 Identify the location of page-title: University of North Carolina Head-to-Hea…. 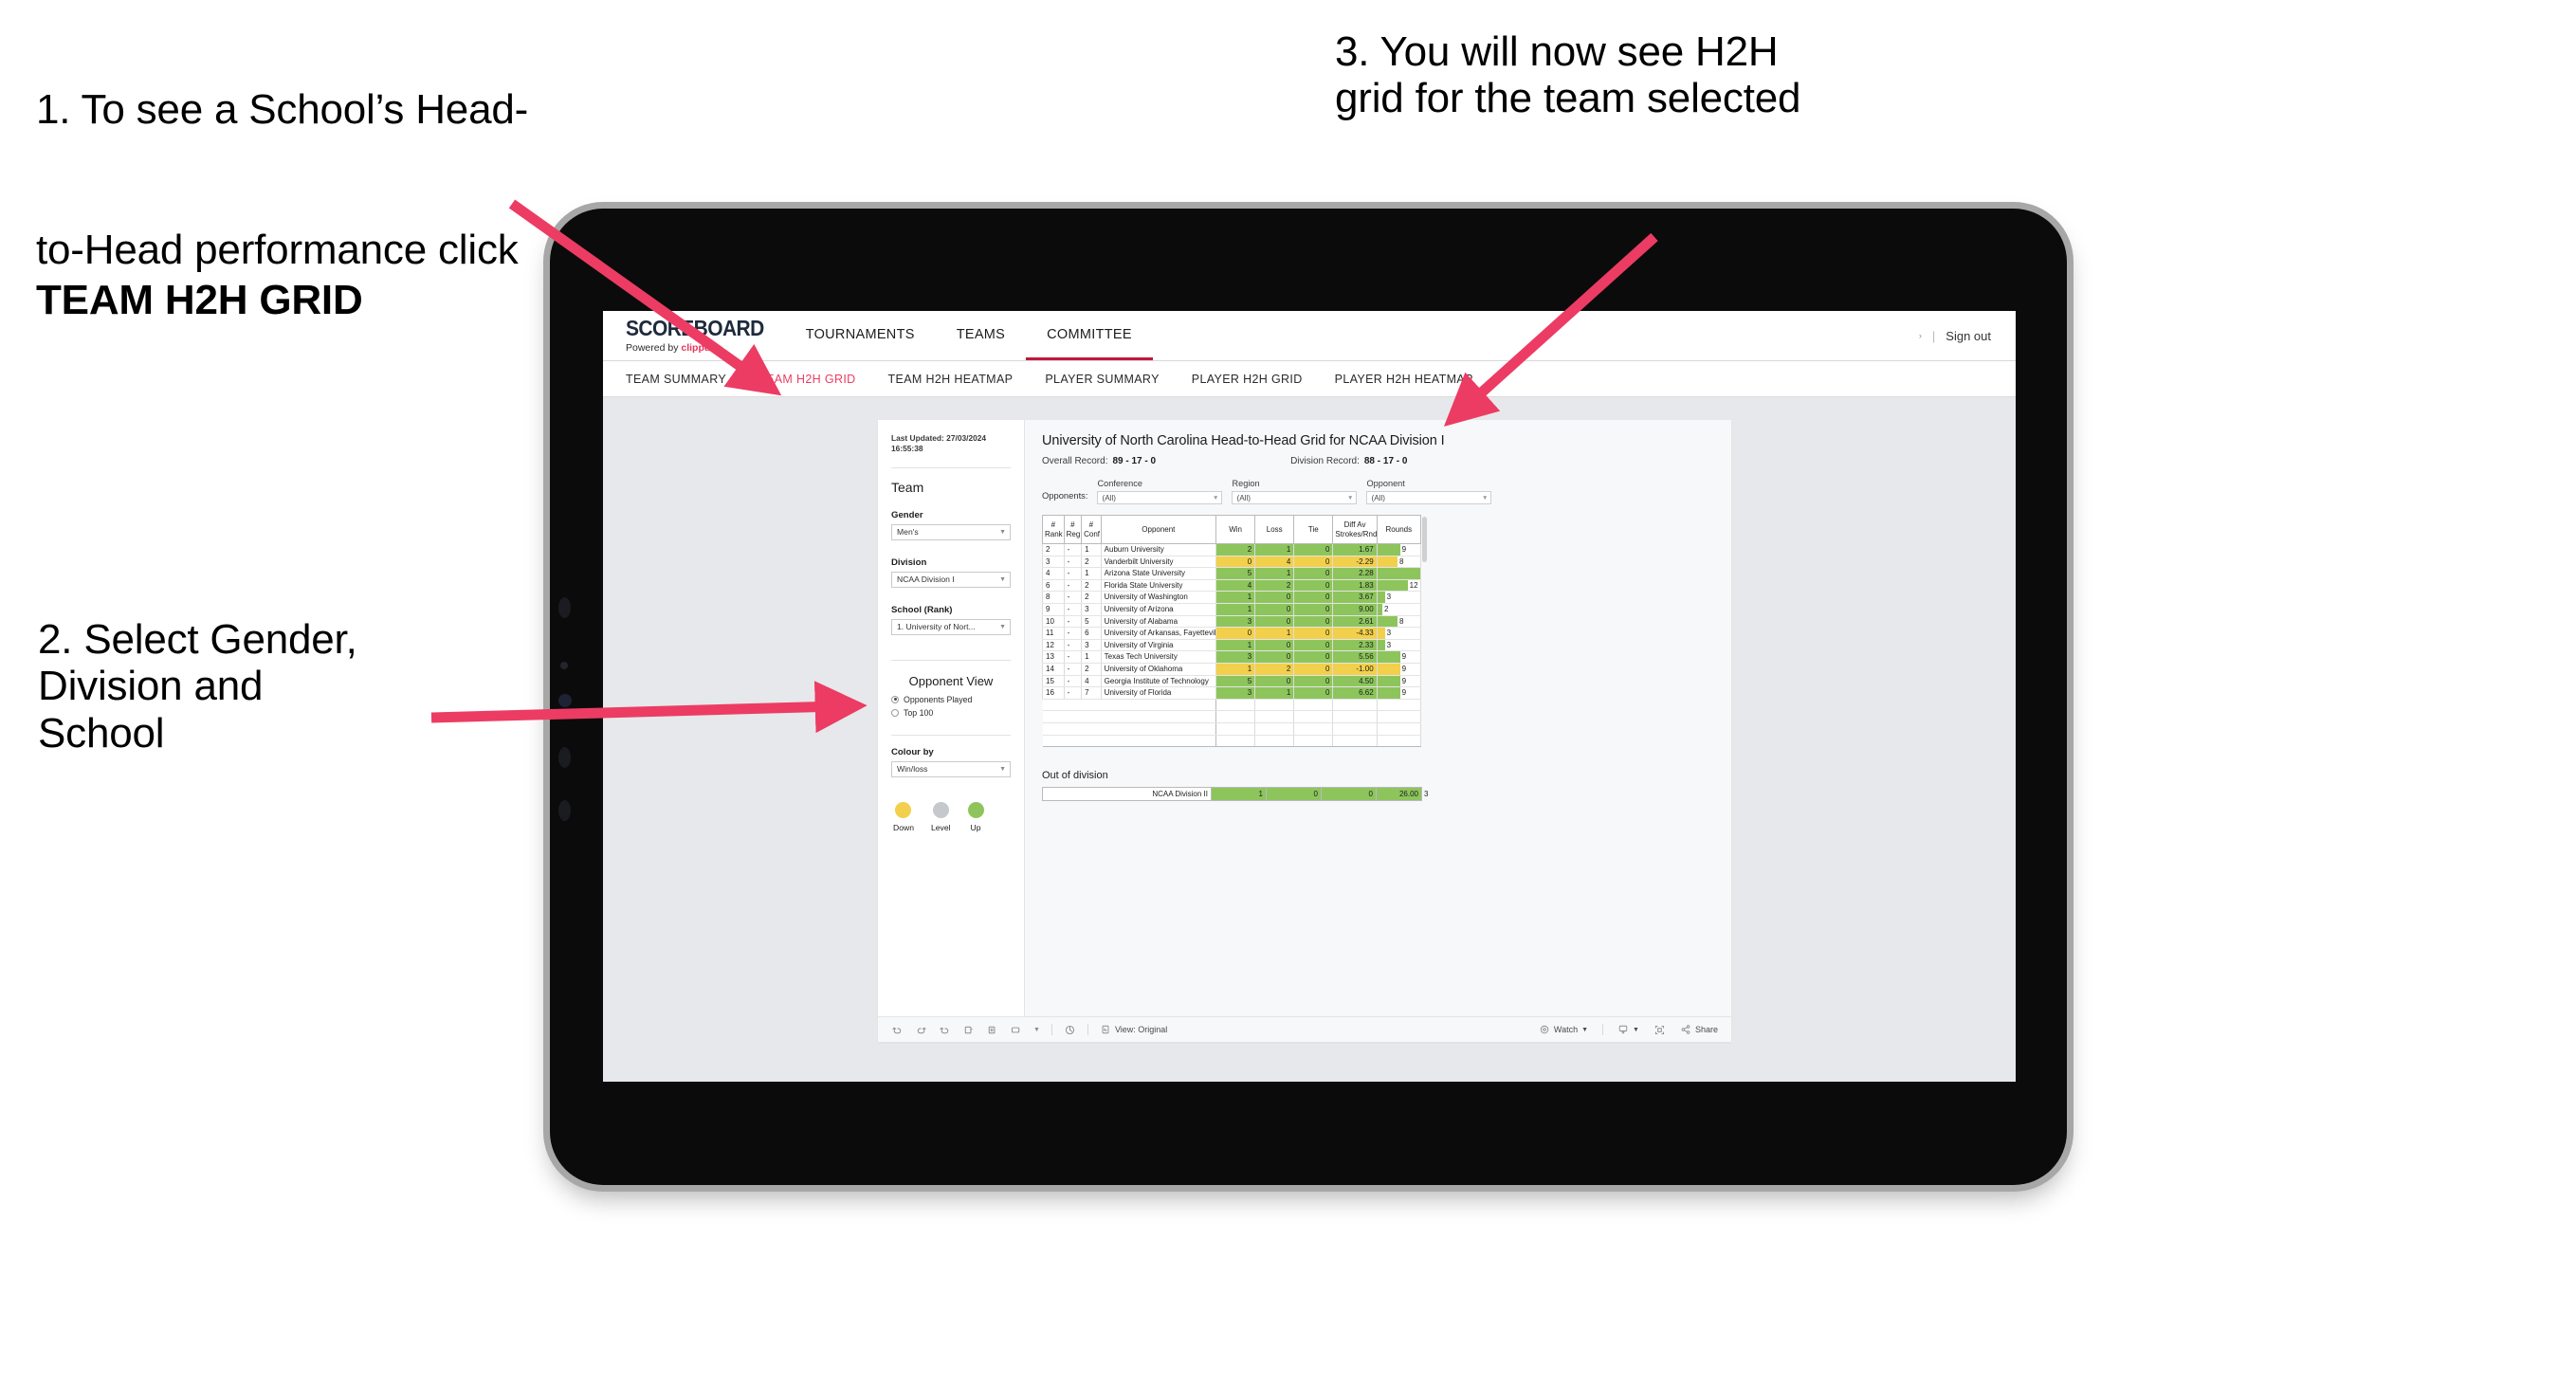
(1243, 440).